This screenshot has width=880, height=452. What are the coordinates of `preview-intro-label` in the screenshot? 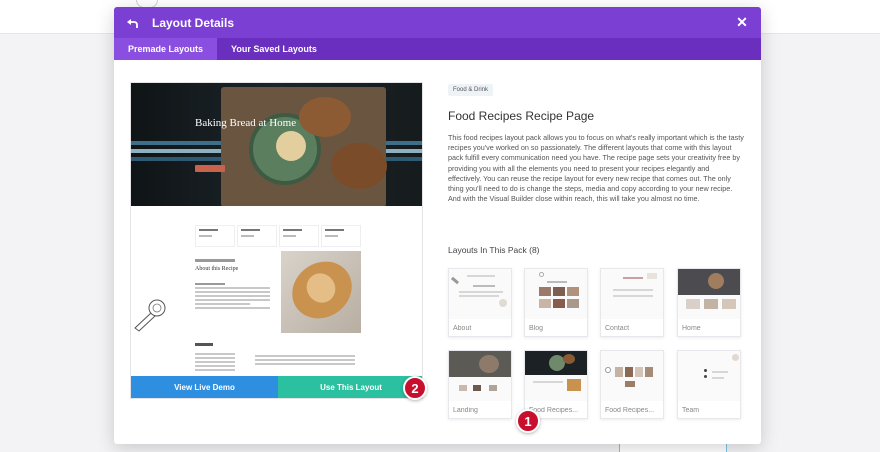 It's located at (215, 260).